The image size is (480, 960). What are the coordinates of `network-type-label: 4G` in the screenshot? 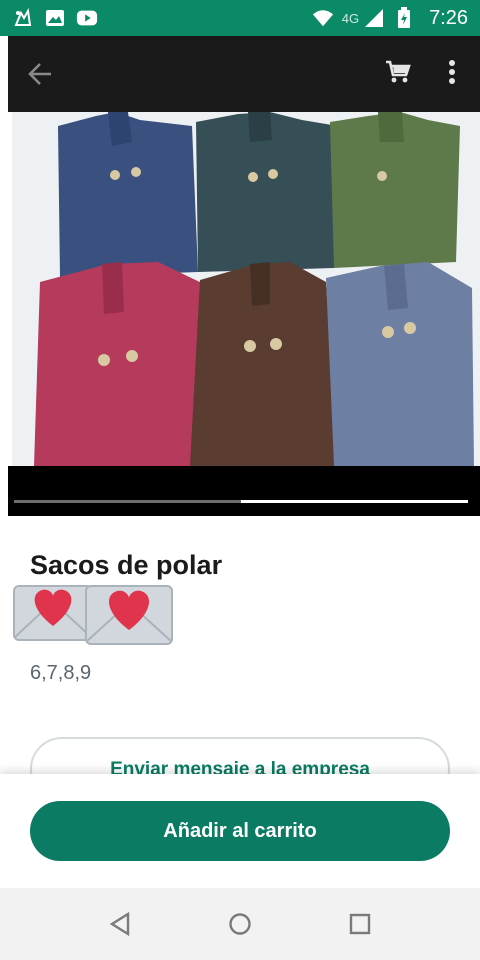 It's located at (350, 18).